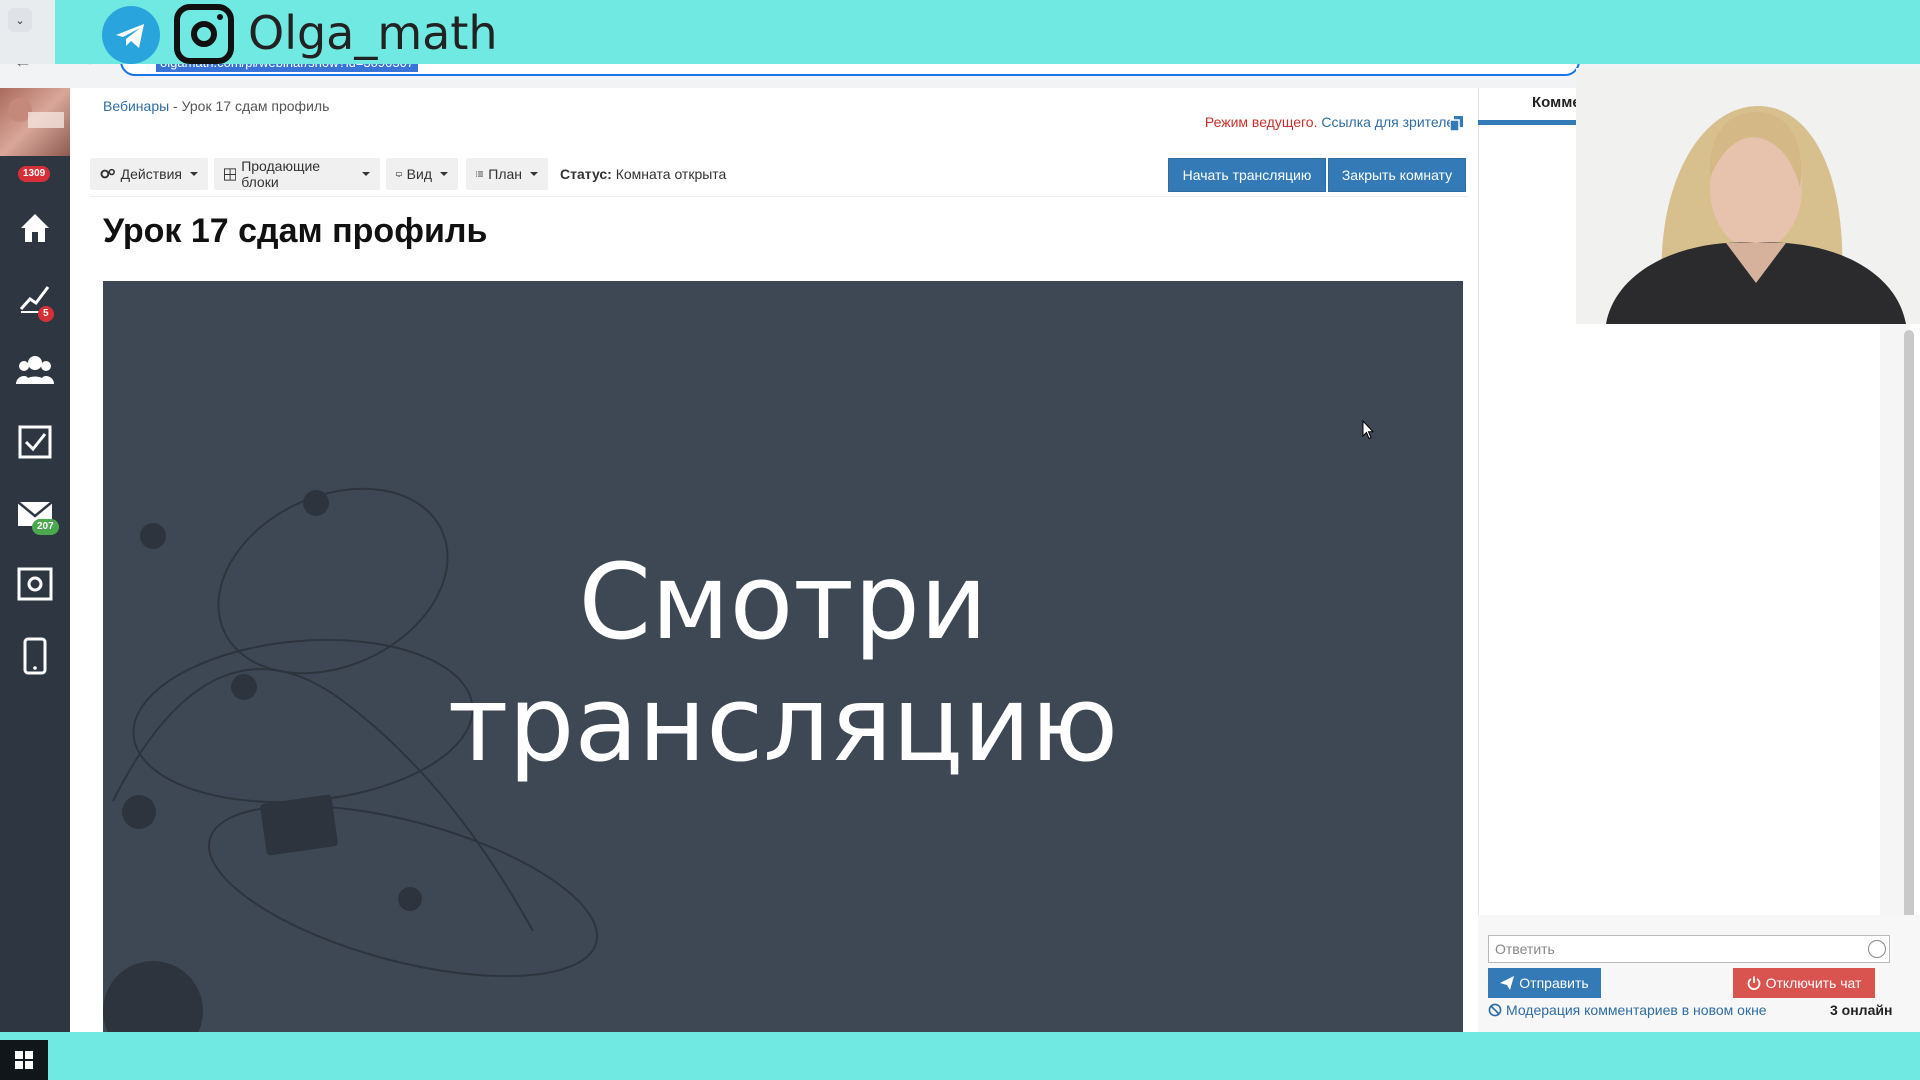  I want to click on status-value: Комната открыта, so click(671, 174).